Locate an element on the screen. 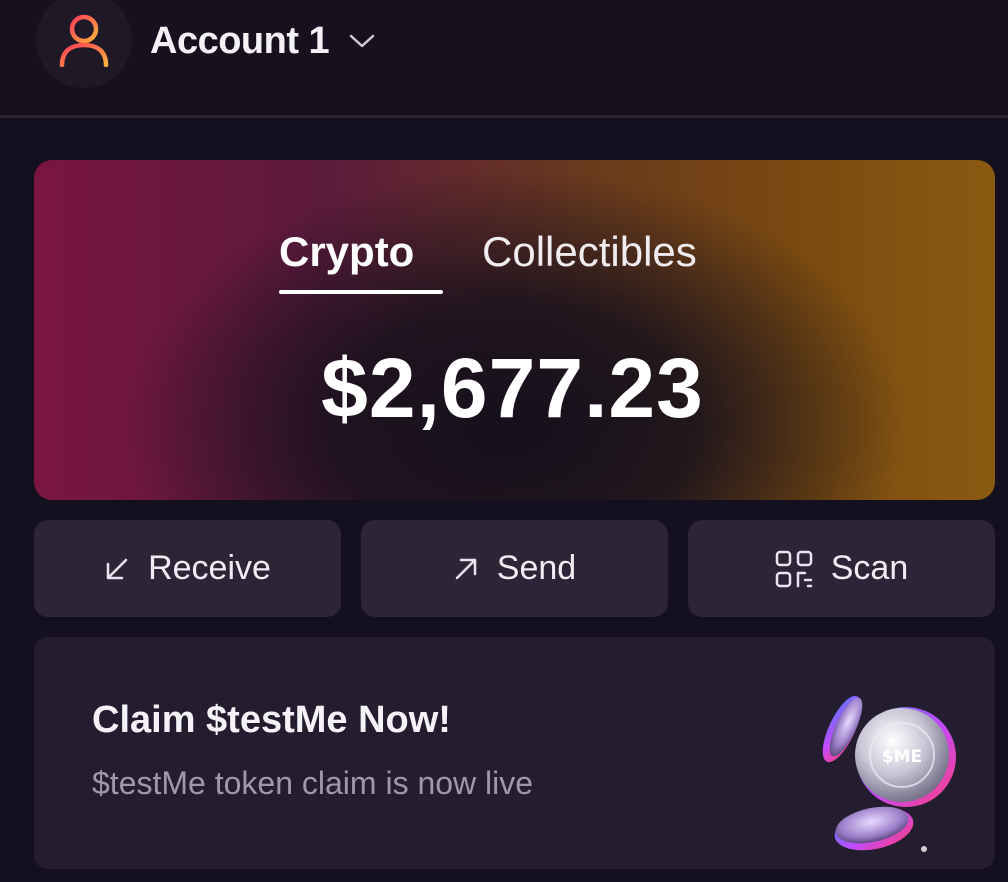  balance-amount: $2,677.23 is located at coordinates (512, 388).